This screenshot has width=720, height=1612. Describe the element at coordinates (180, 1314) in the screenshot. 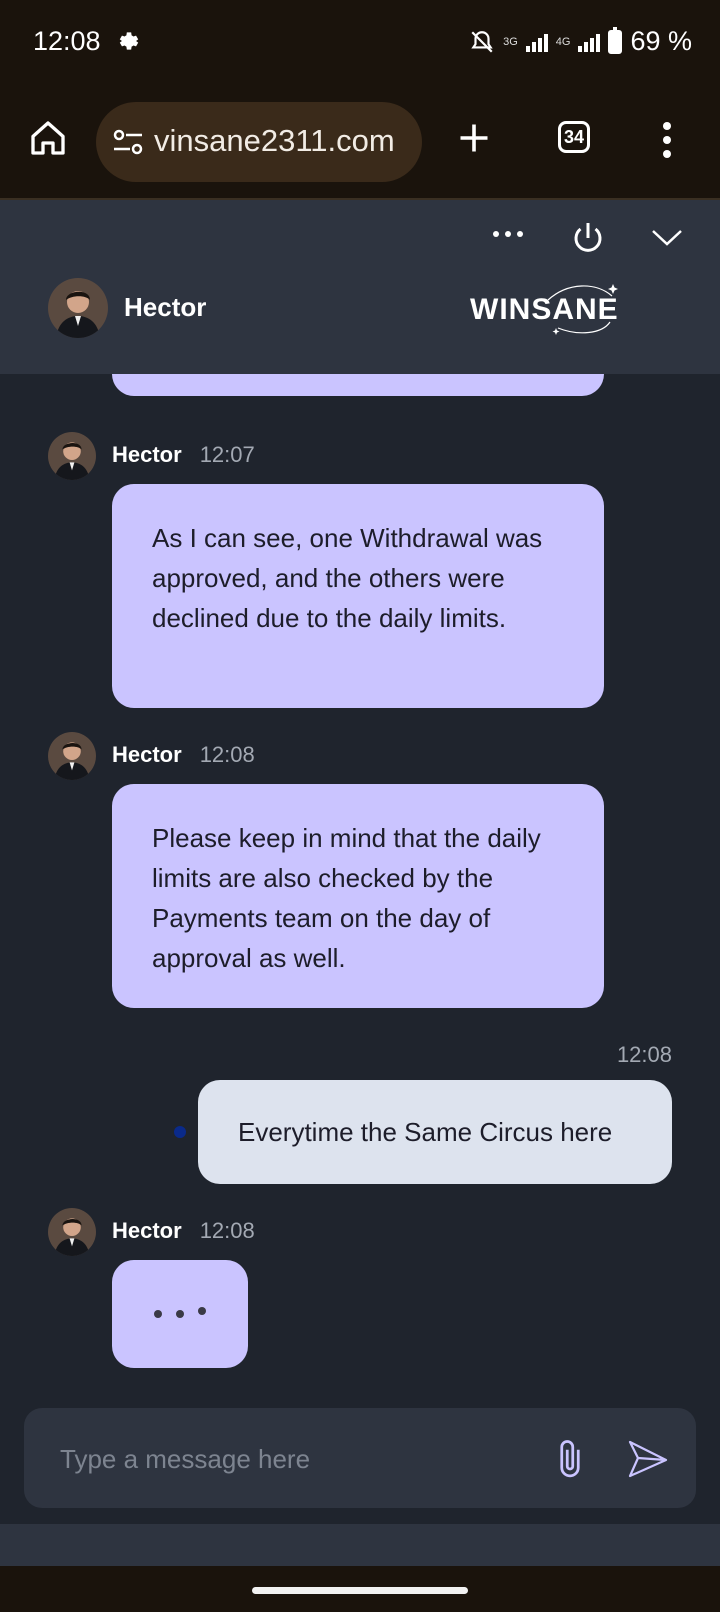

I see `typing-indicator` at that location.